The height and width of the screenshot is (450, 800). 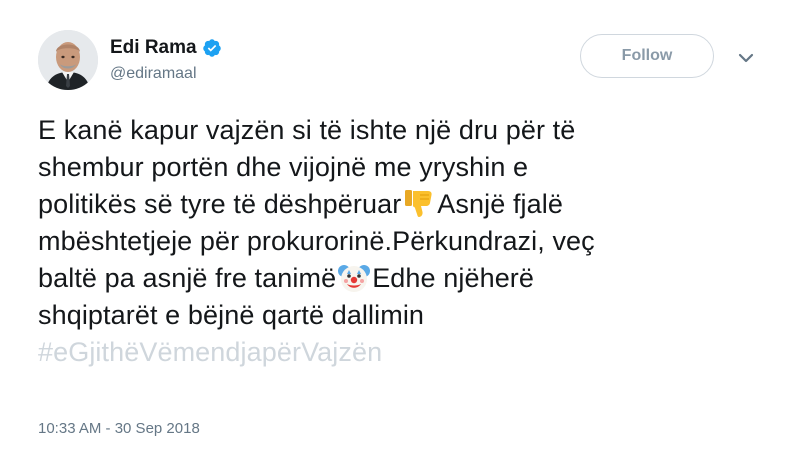 What do you see at coordinates (408, 60) in the screenshot?
I see `tweet-header: Edi Rama @ediramaal Follow` at bounding box center [408, 60].